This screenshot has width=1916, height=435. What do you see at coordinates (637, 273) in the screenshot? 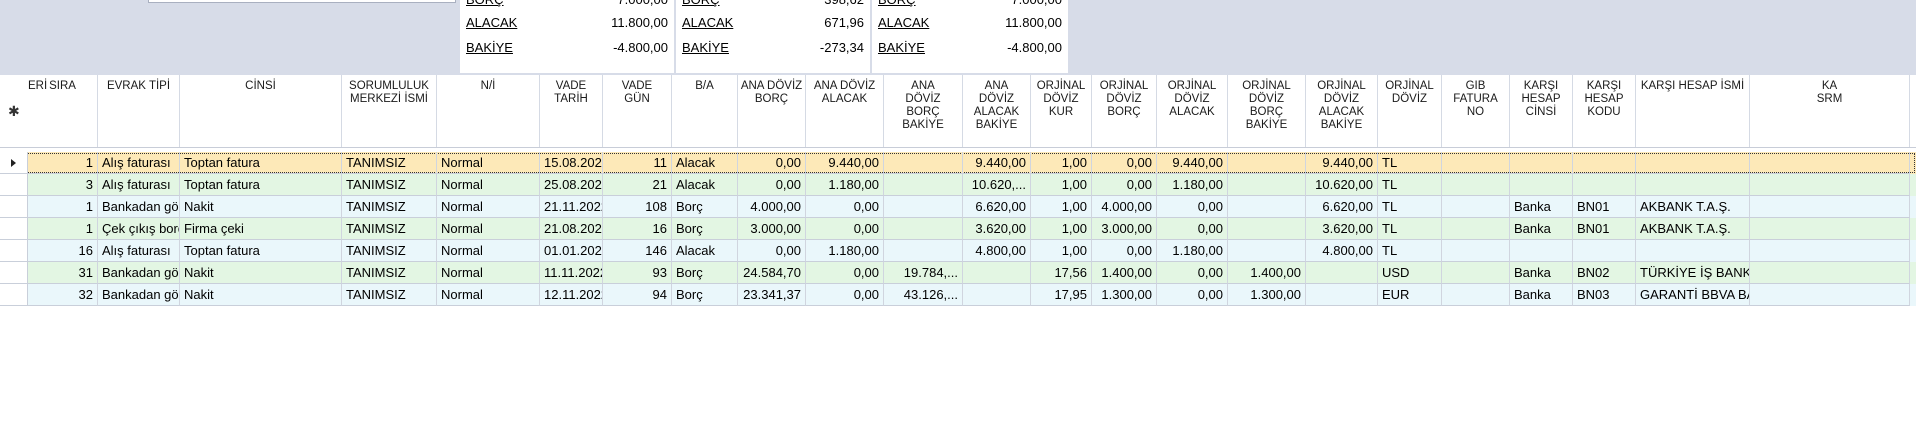
I see `table-cell: 93` at bounding box center [637, 273].